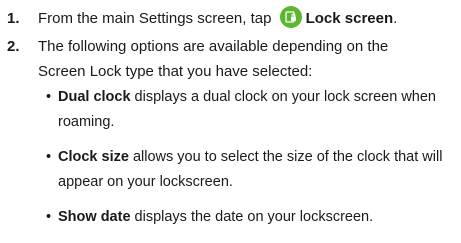  What do you see at coordinates (94, 97) in the screenshot?
I see `bullet-term: Dual clock` at bounding box center [94, 97].